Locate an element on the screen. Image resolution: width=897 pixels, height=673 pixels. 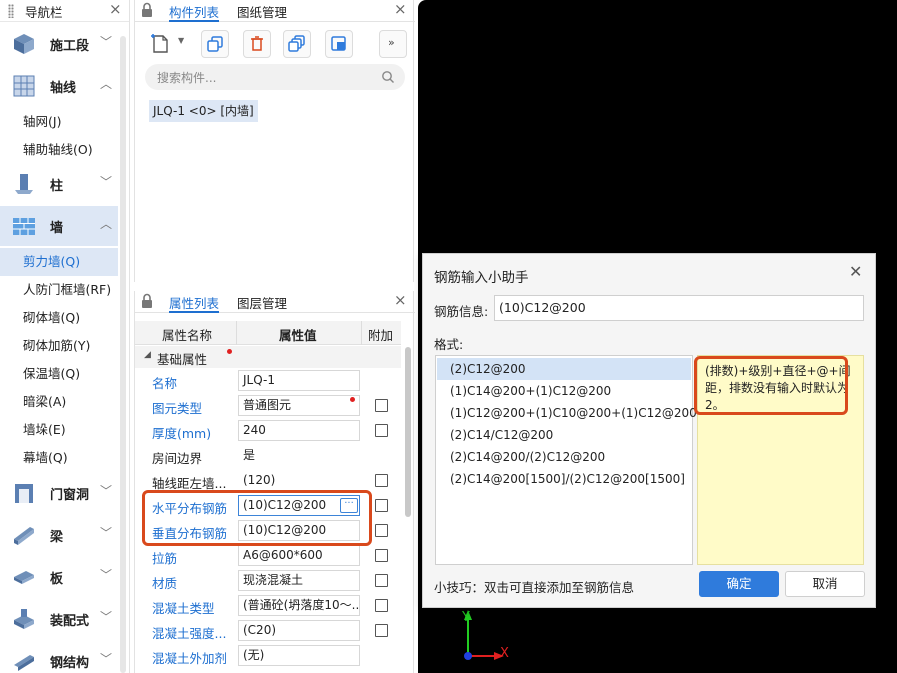
nav-category-construction-section: 施工段 ﹀ is located at coordinates (59, 44).